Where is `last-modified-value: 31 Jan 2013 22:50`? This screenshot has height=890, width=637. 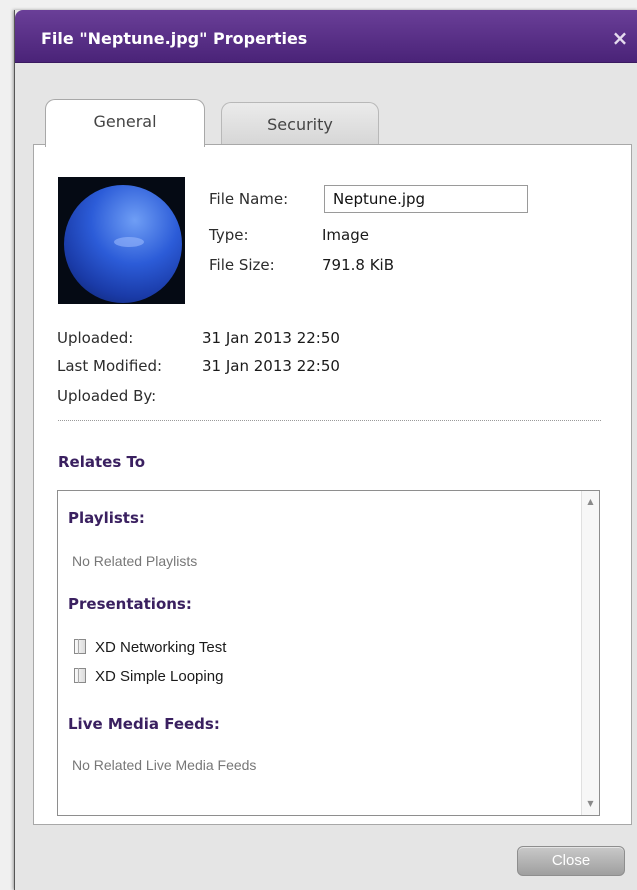 last-modified-value: 31 Jan 2013 22:50 is located at coordinates (271, 366).